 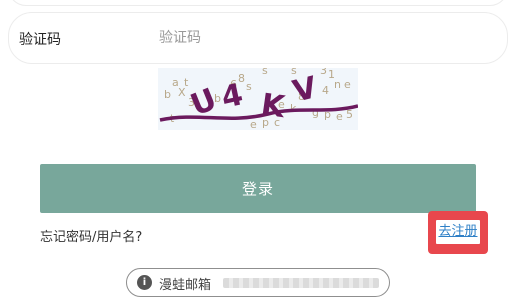 I want to click on svg-text: 4, so click(x=325, y=90).